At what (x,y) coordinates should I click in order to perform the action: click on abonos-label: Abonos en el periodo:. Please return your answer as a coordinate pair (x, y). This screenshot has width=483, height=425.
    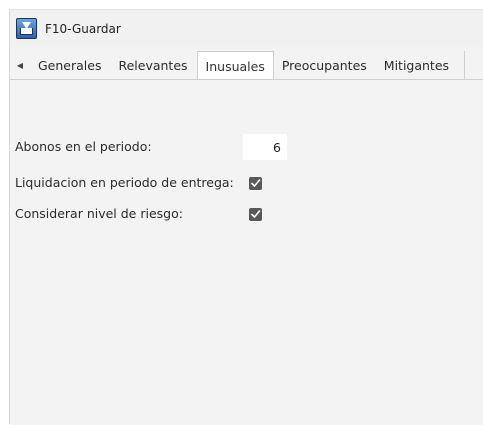
    Looking at the image, I should click on (83, 146).